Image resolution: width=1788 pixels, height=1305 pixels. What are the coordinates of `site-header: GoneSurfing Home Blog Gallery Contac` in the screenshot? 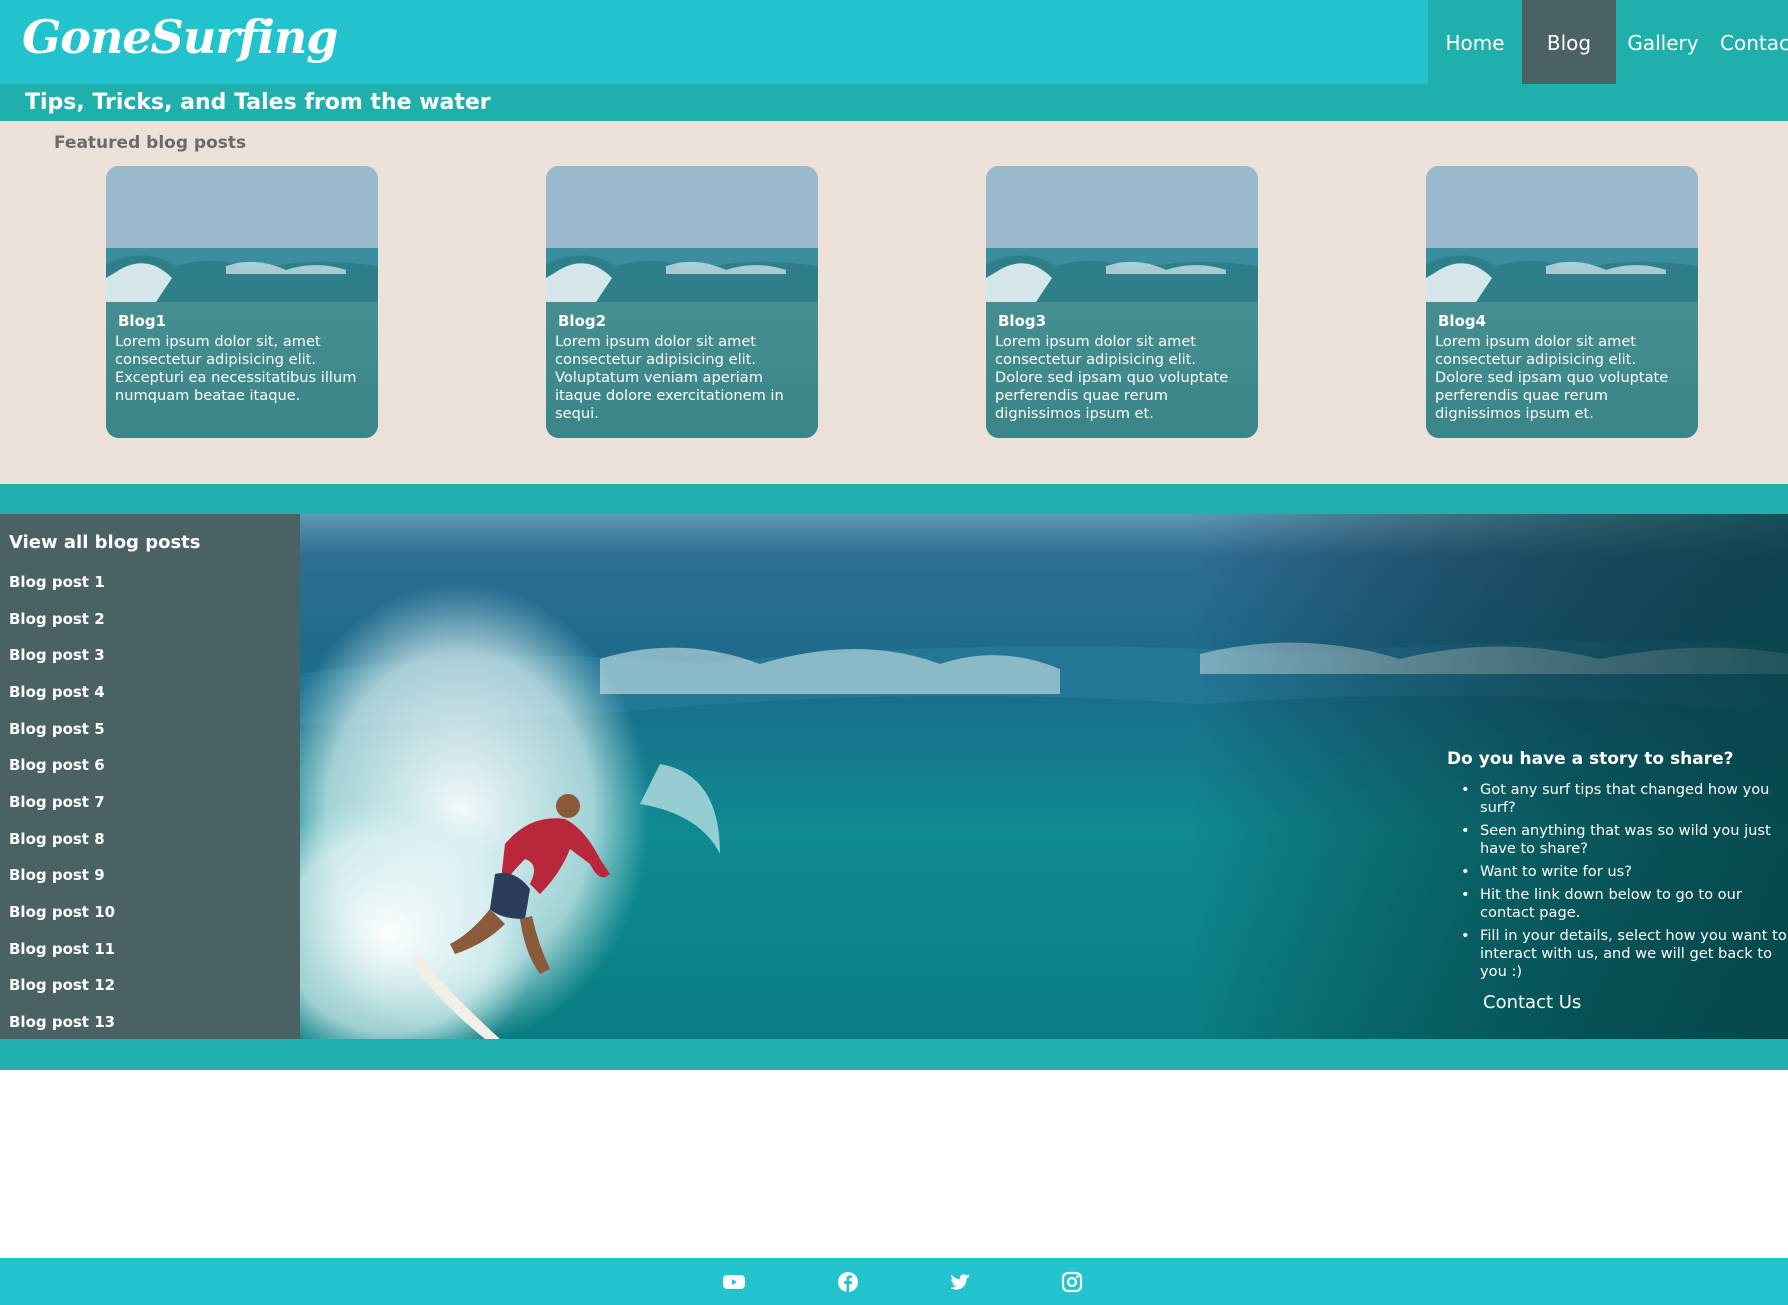 It's located at (894, 42).